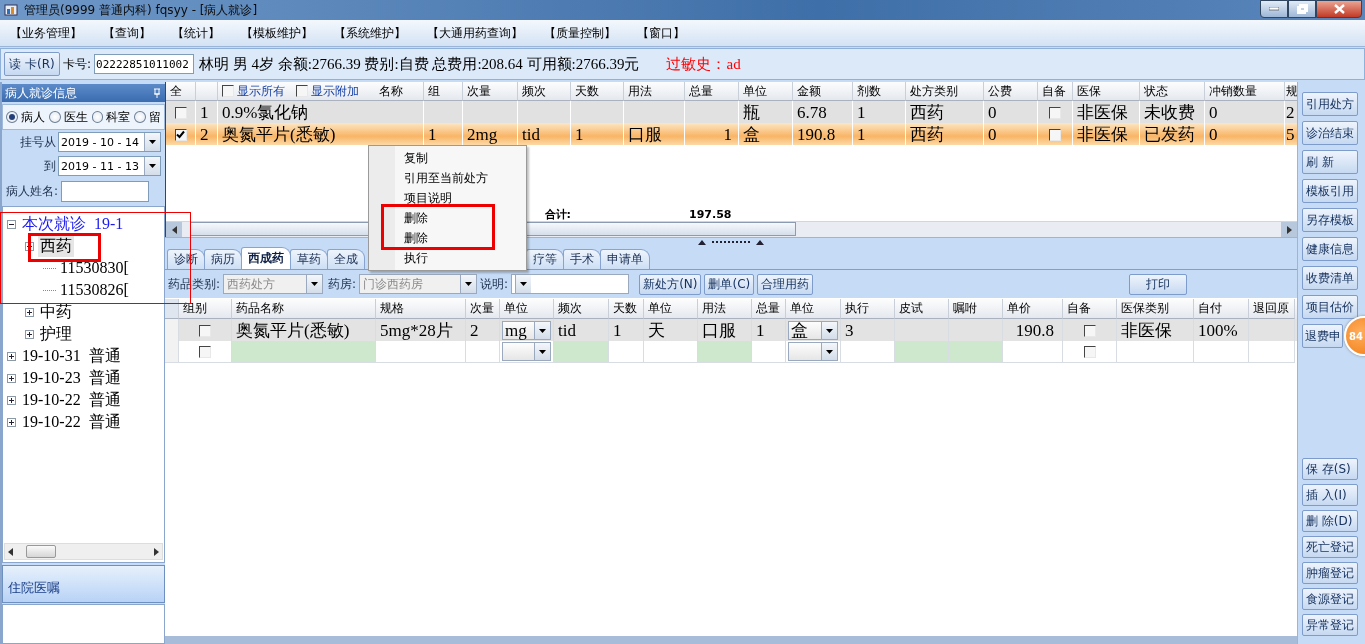 The height and width of the screenshot is (644, 1365). I want to click on table-row: 2 奥氮平片(悉敏) 1 2mg tid 1 口服 1 盒 190.8 1 西药 0 非医保 已发药 0 5, so click(731, 134).